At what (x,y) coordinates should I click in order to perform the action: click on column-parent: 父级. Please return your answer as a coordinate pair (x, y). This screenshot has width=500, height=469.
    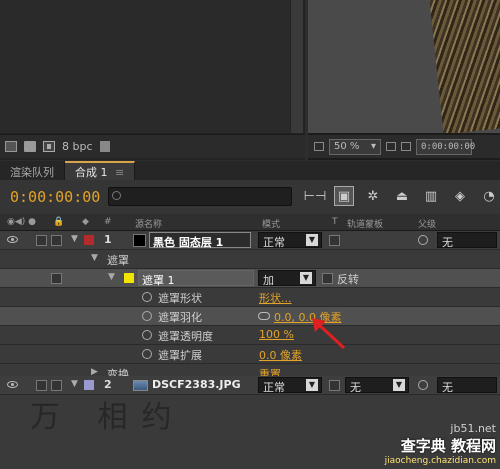
    Looking at the image, I should click on (427, 223).